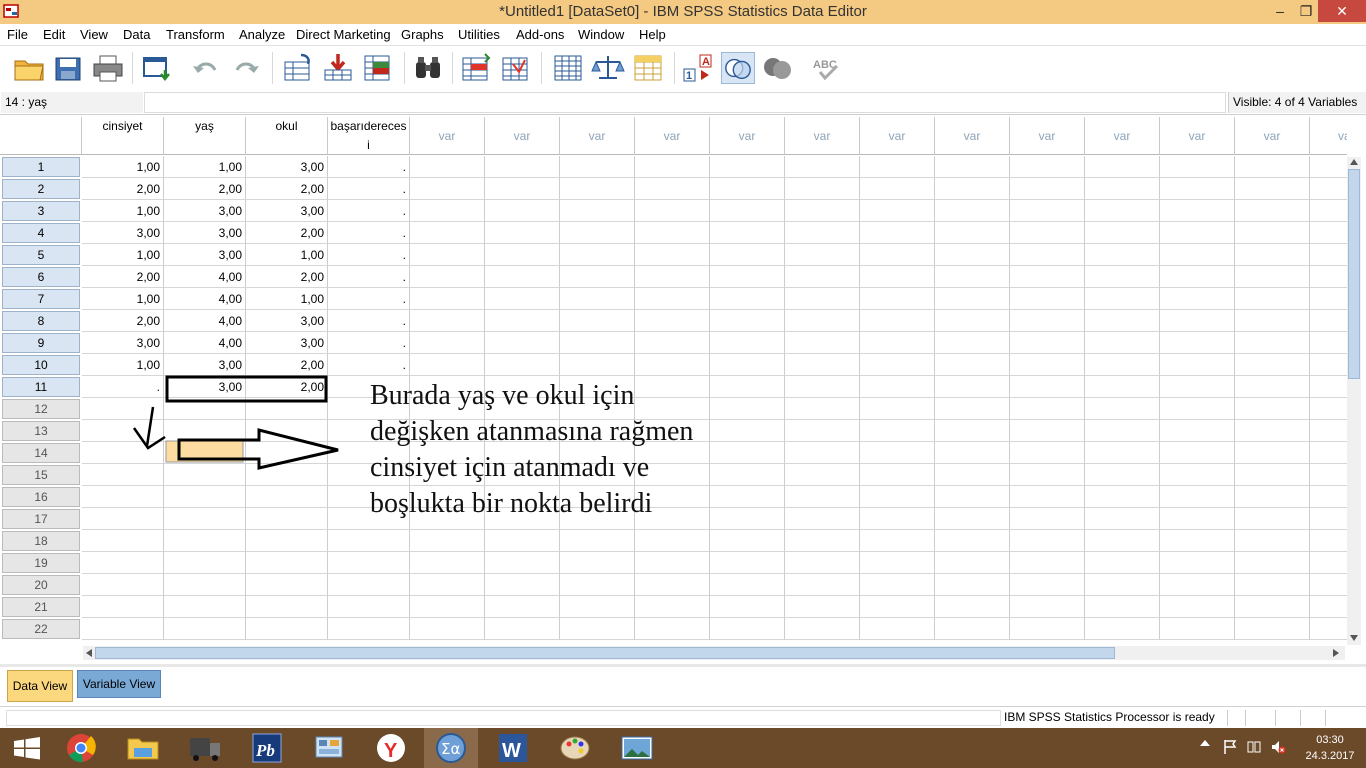 This screenshot has height=768, width=1366. I want to click on svg-text: W, so click(511, 751).